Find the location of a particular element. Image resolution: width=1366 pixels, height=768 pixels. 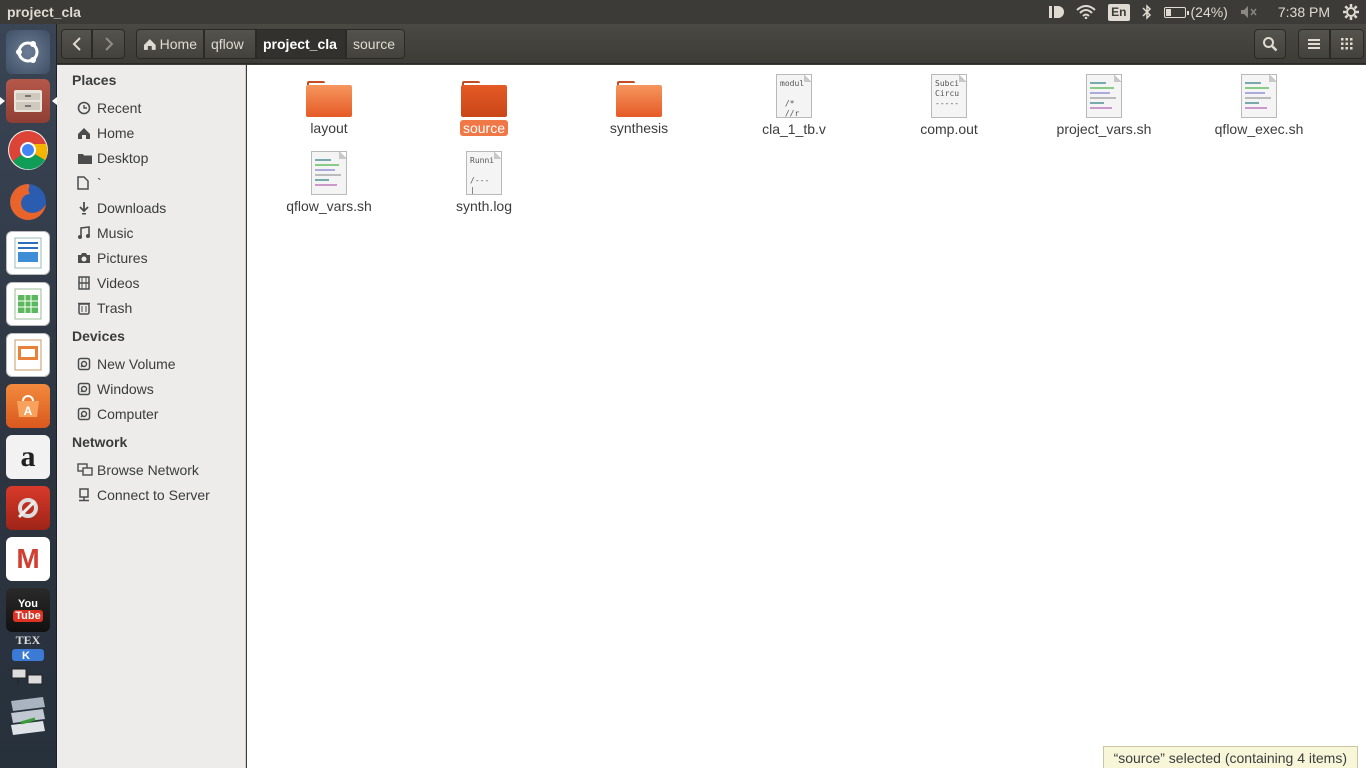

chrome-icon is located at coordinates (28, 150).